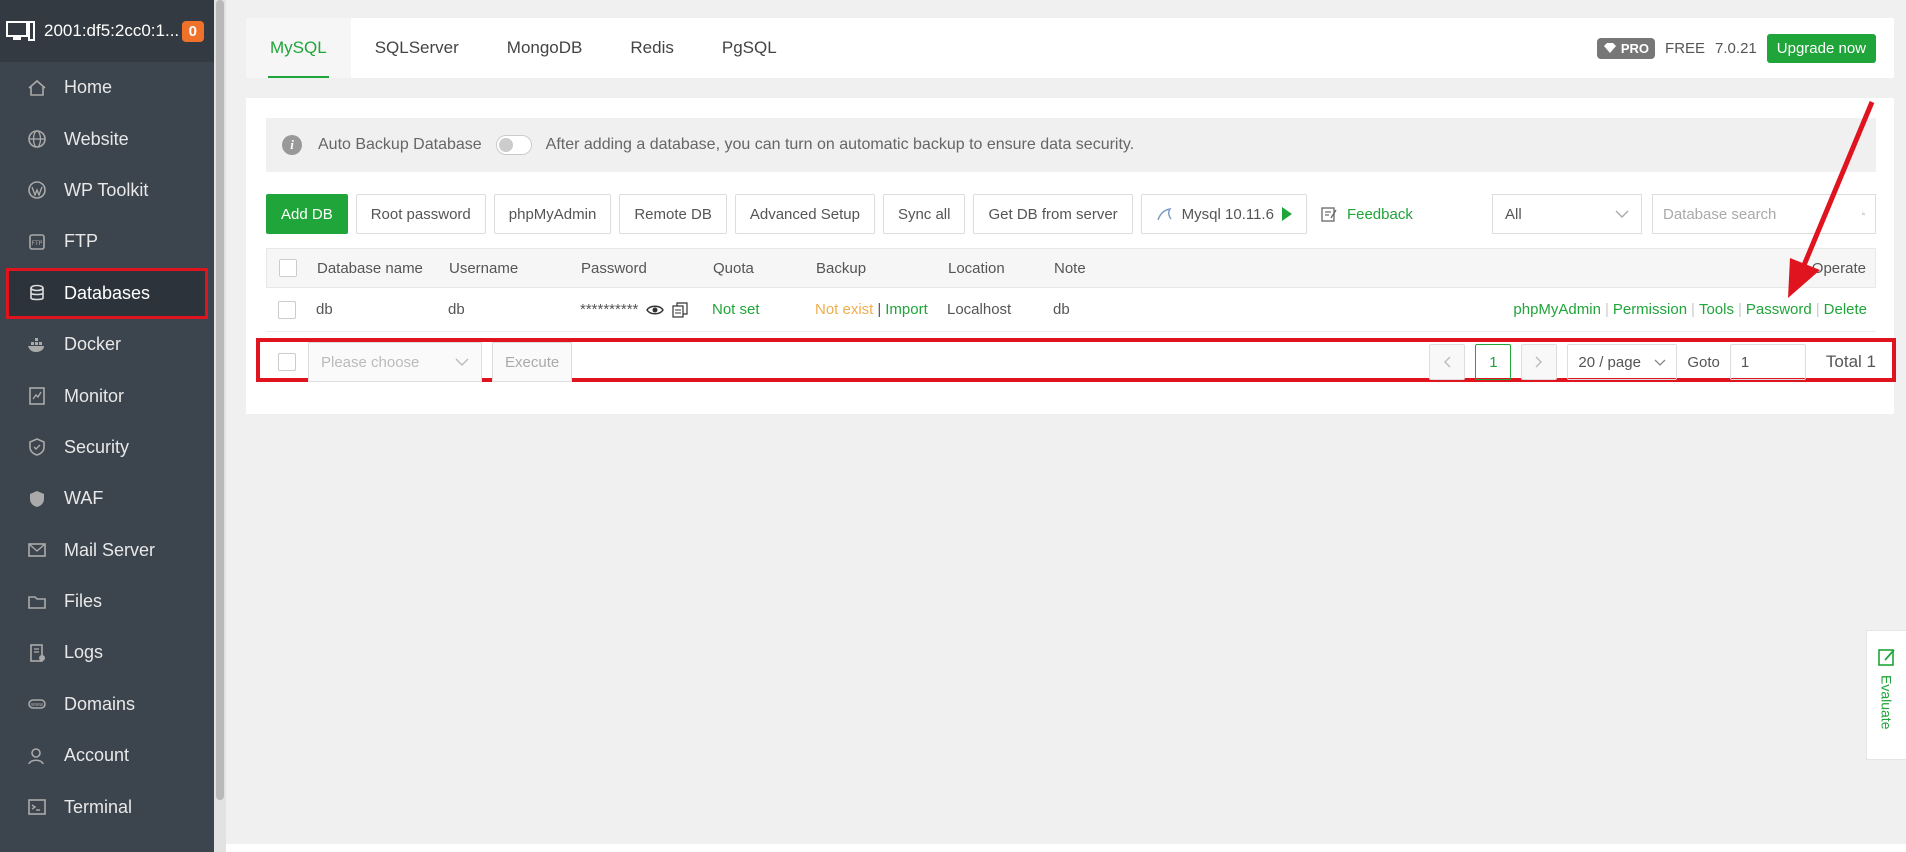 Image resolution: width=1906 pixels, height=852 pixels. I want to click on upgrade-button: Upgrade now, so click(1821, 48).